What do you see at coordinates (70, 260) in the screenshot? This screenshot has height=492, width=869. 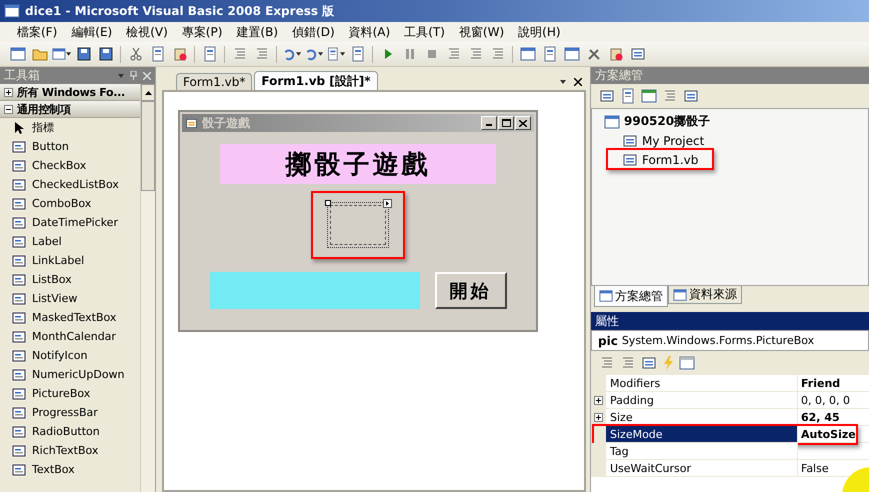 I see `toolbox-item: LinkLabel` at bounding box center [70, 260].